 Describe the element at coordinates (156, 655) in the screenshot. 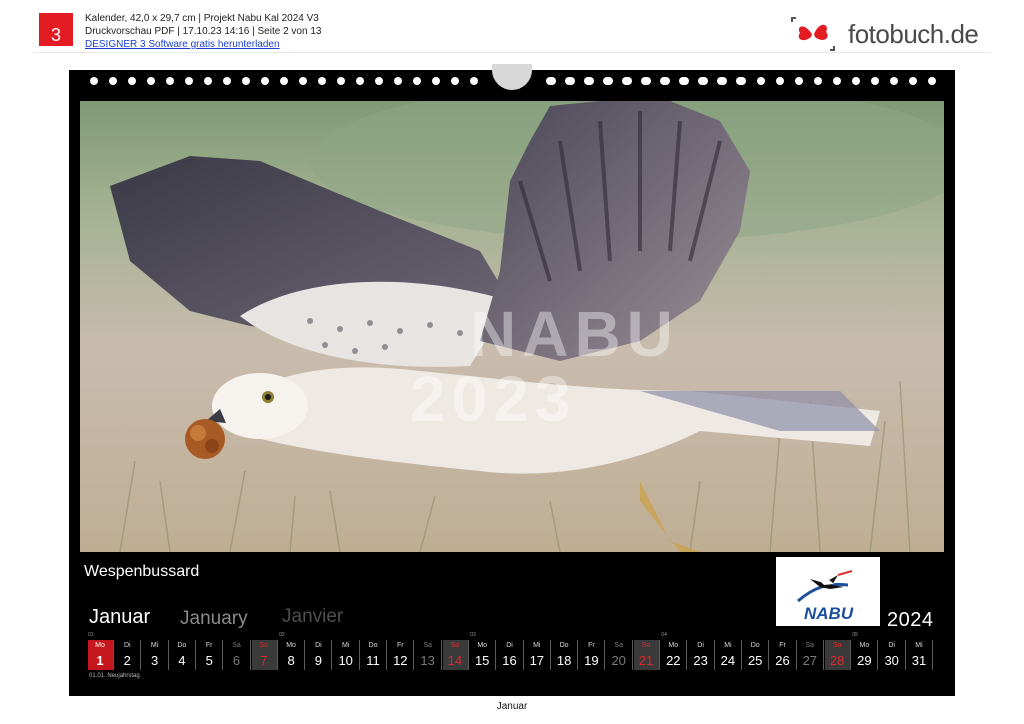

I see `day-cell: Mi 3` at that location.